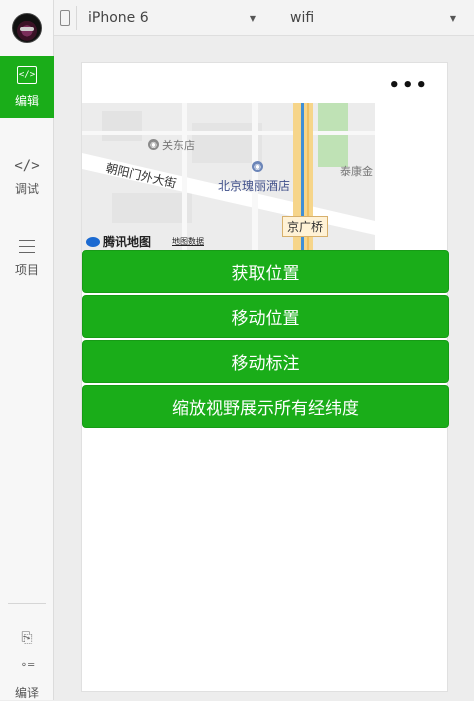 The height and width of the screenshot is (701, 474). What do you see at coordinates (27, 350) in the screenshot?
I see `sidebar: </> 编辑 </> 调试 项目 ⎘ ⚬═ 编译` at bounding box center [27, 350].